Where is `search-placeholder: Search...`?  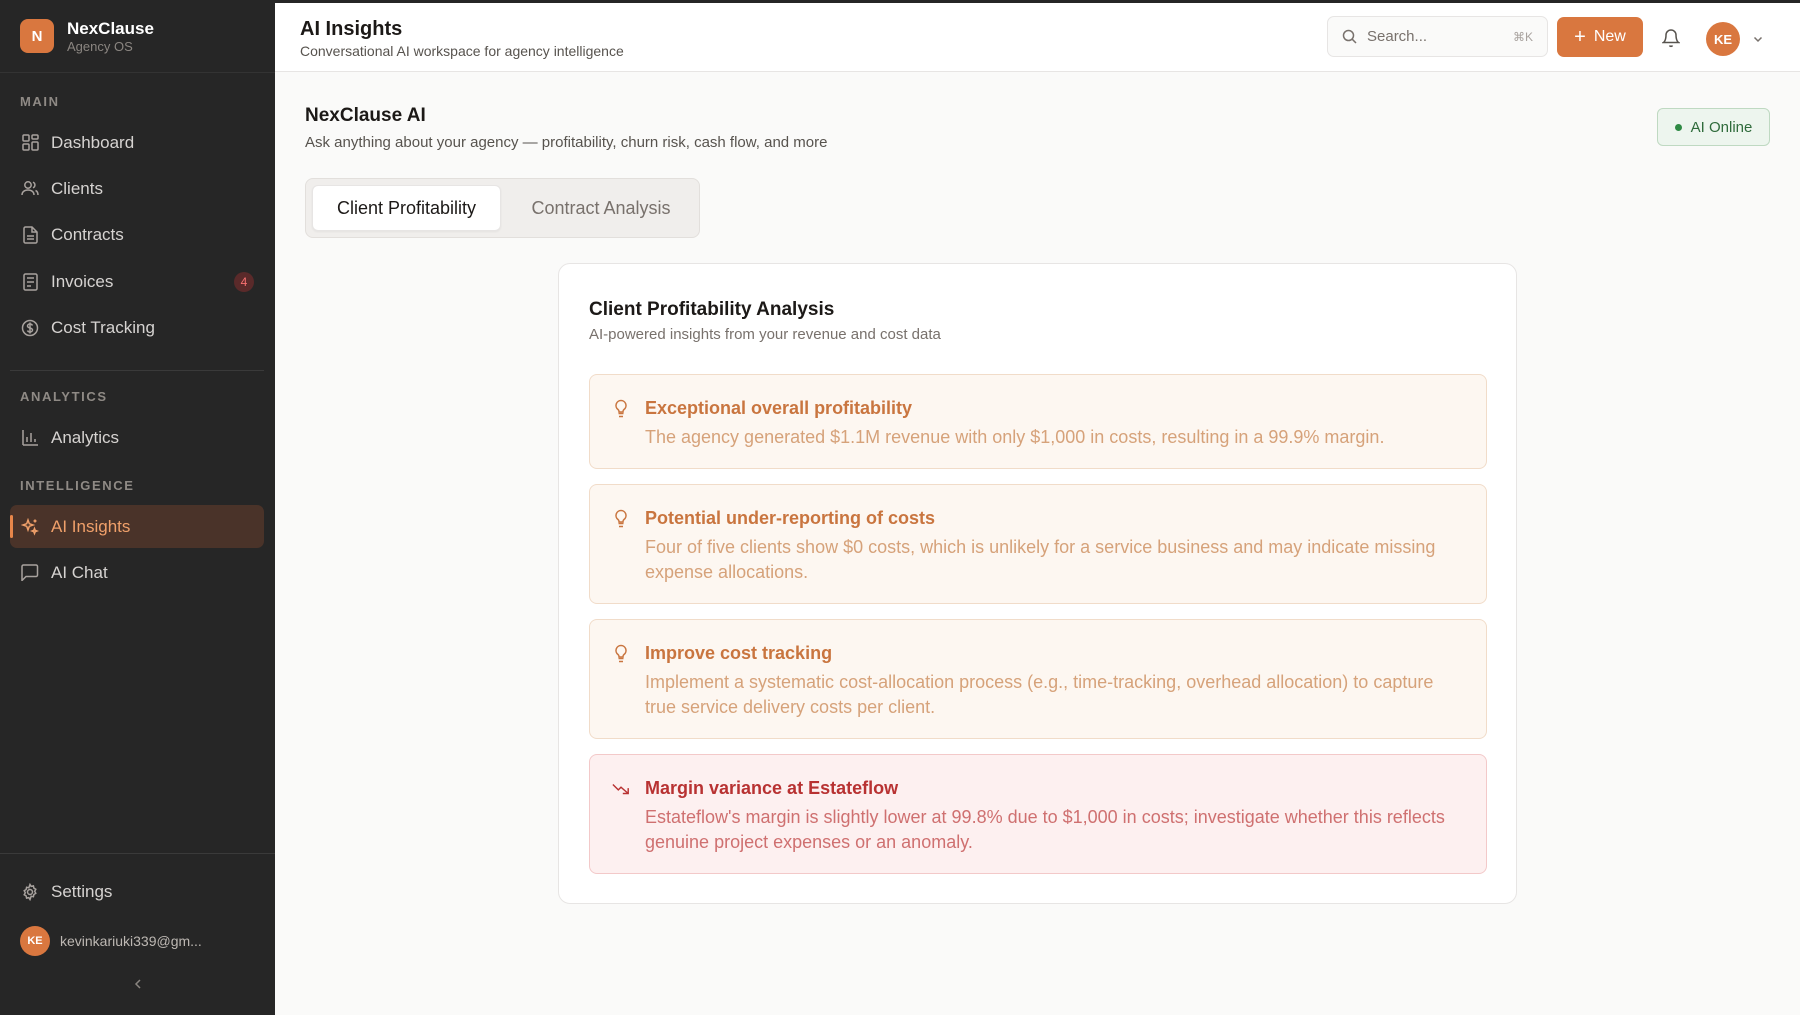 search-placeholder: Search... is located at coordinates (1397, 36).